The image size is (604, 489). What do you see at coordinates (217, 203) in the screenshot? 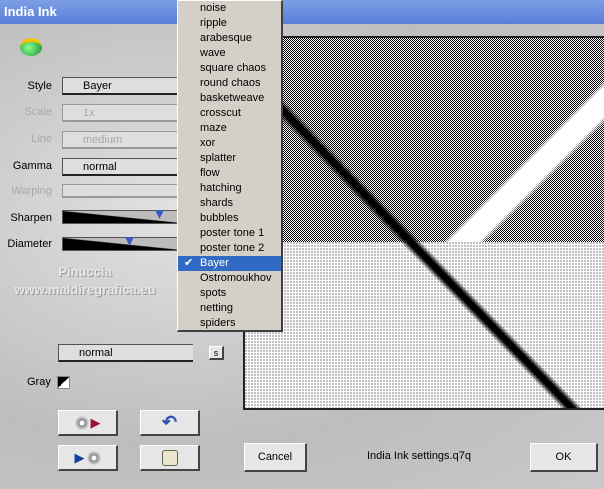
I see `menu-item-label: shards` at bounding box center [217, 203].